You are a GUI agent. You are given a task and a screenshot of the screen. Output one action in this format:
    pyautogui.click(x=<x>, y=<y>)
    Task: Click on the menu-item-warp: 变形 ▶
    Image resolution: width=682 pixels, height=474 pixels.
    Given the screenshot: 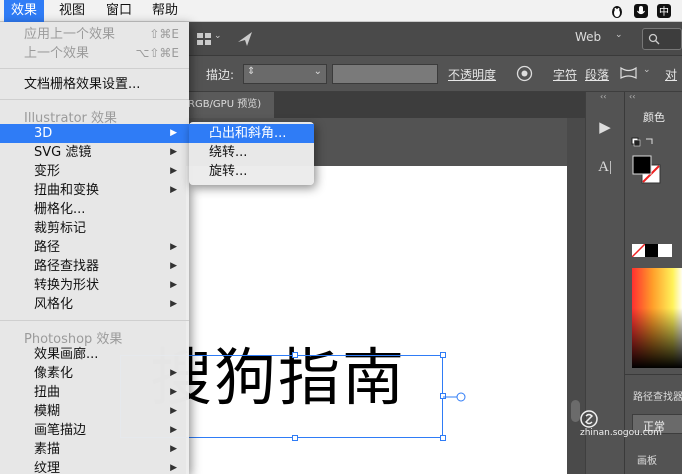 What is the action you would take?
    pyautogui.click(x=94, y=171)
    